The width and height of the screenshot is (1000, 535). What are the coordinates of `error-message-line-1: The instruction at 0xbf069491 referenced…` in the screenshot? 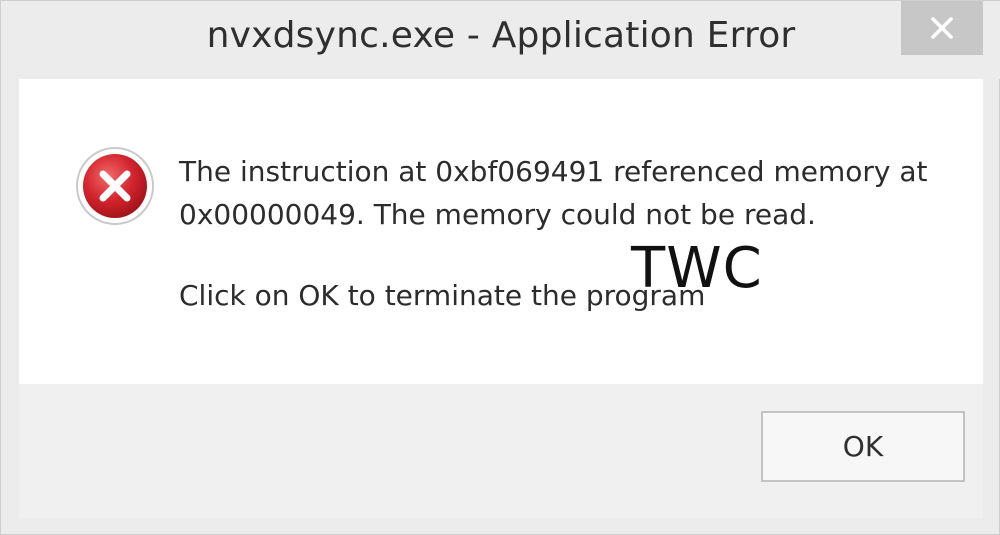 It's located at (553, 171).